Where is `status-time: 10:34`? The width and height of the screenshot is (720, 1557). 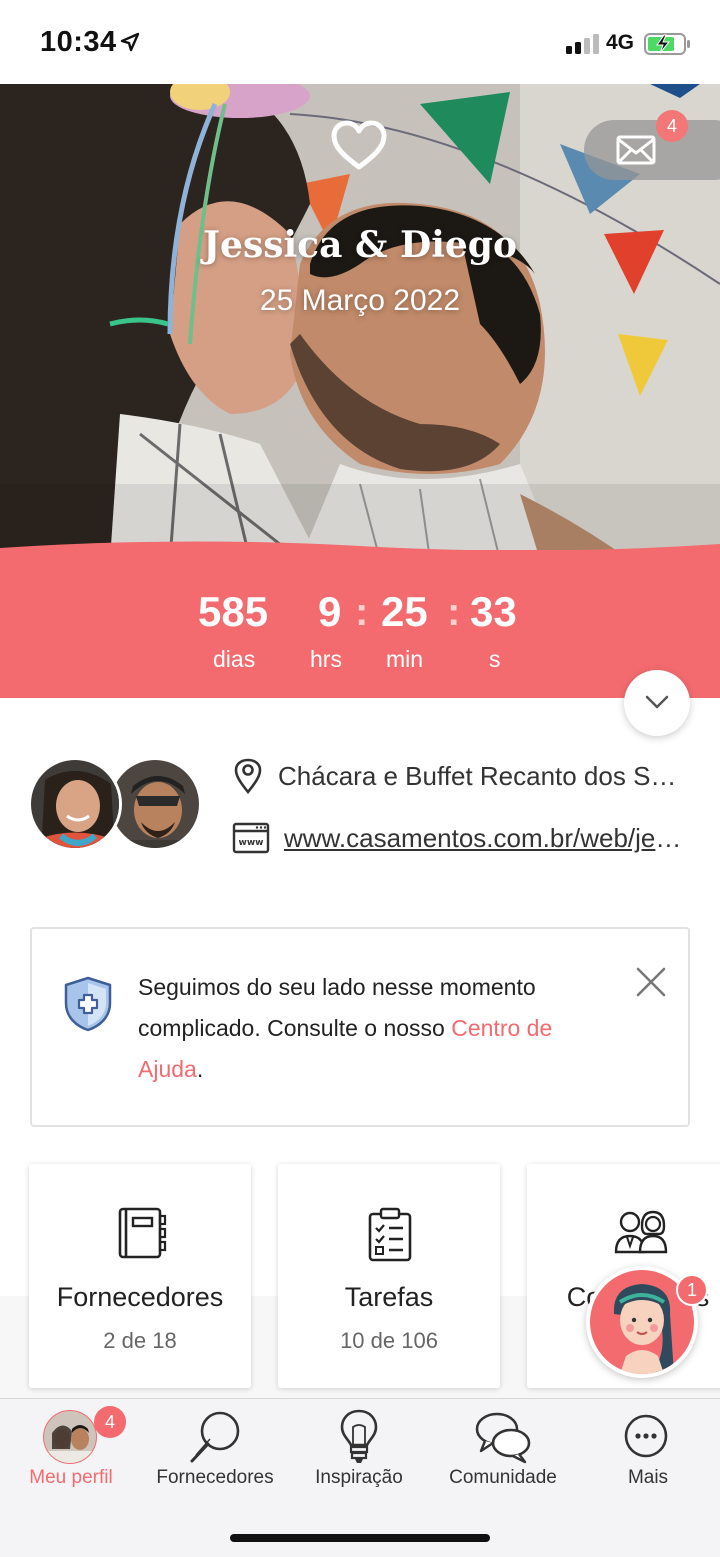 status-time: 10:34 is located at coordinates (78, 42).